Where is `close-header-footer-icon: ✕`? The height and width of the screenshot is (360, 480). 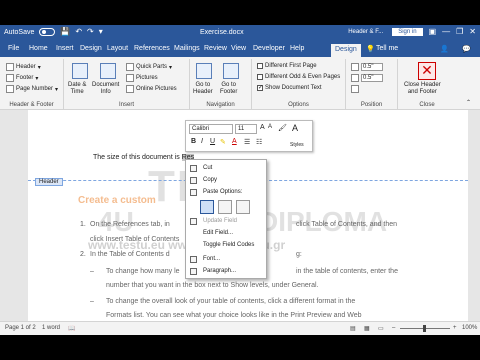 close-header-footer-icon: ✕ is located at coordinates (427, 71).